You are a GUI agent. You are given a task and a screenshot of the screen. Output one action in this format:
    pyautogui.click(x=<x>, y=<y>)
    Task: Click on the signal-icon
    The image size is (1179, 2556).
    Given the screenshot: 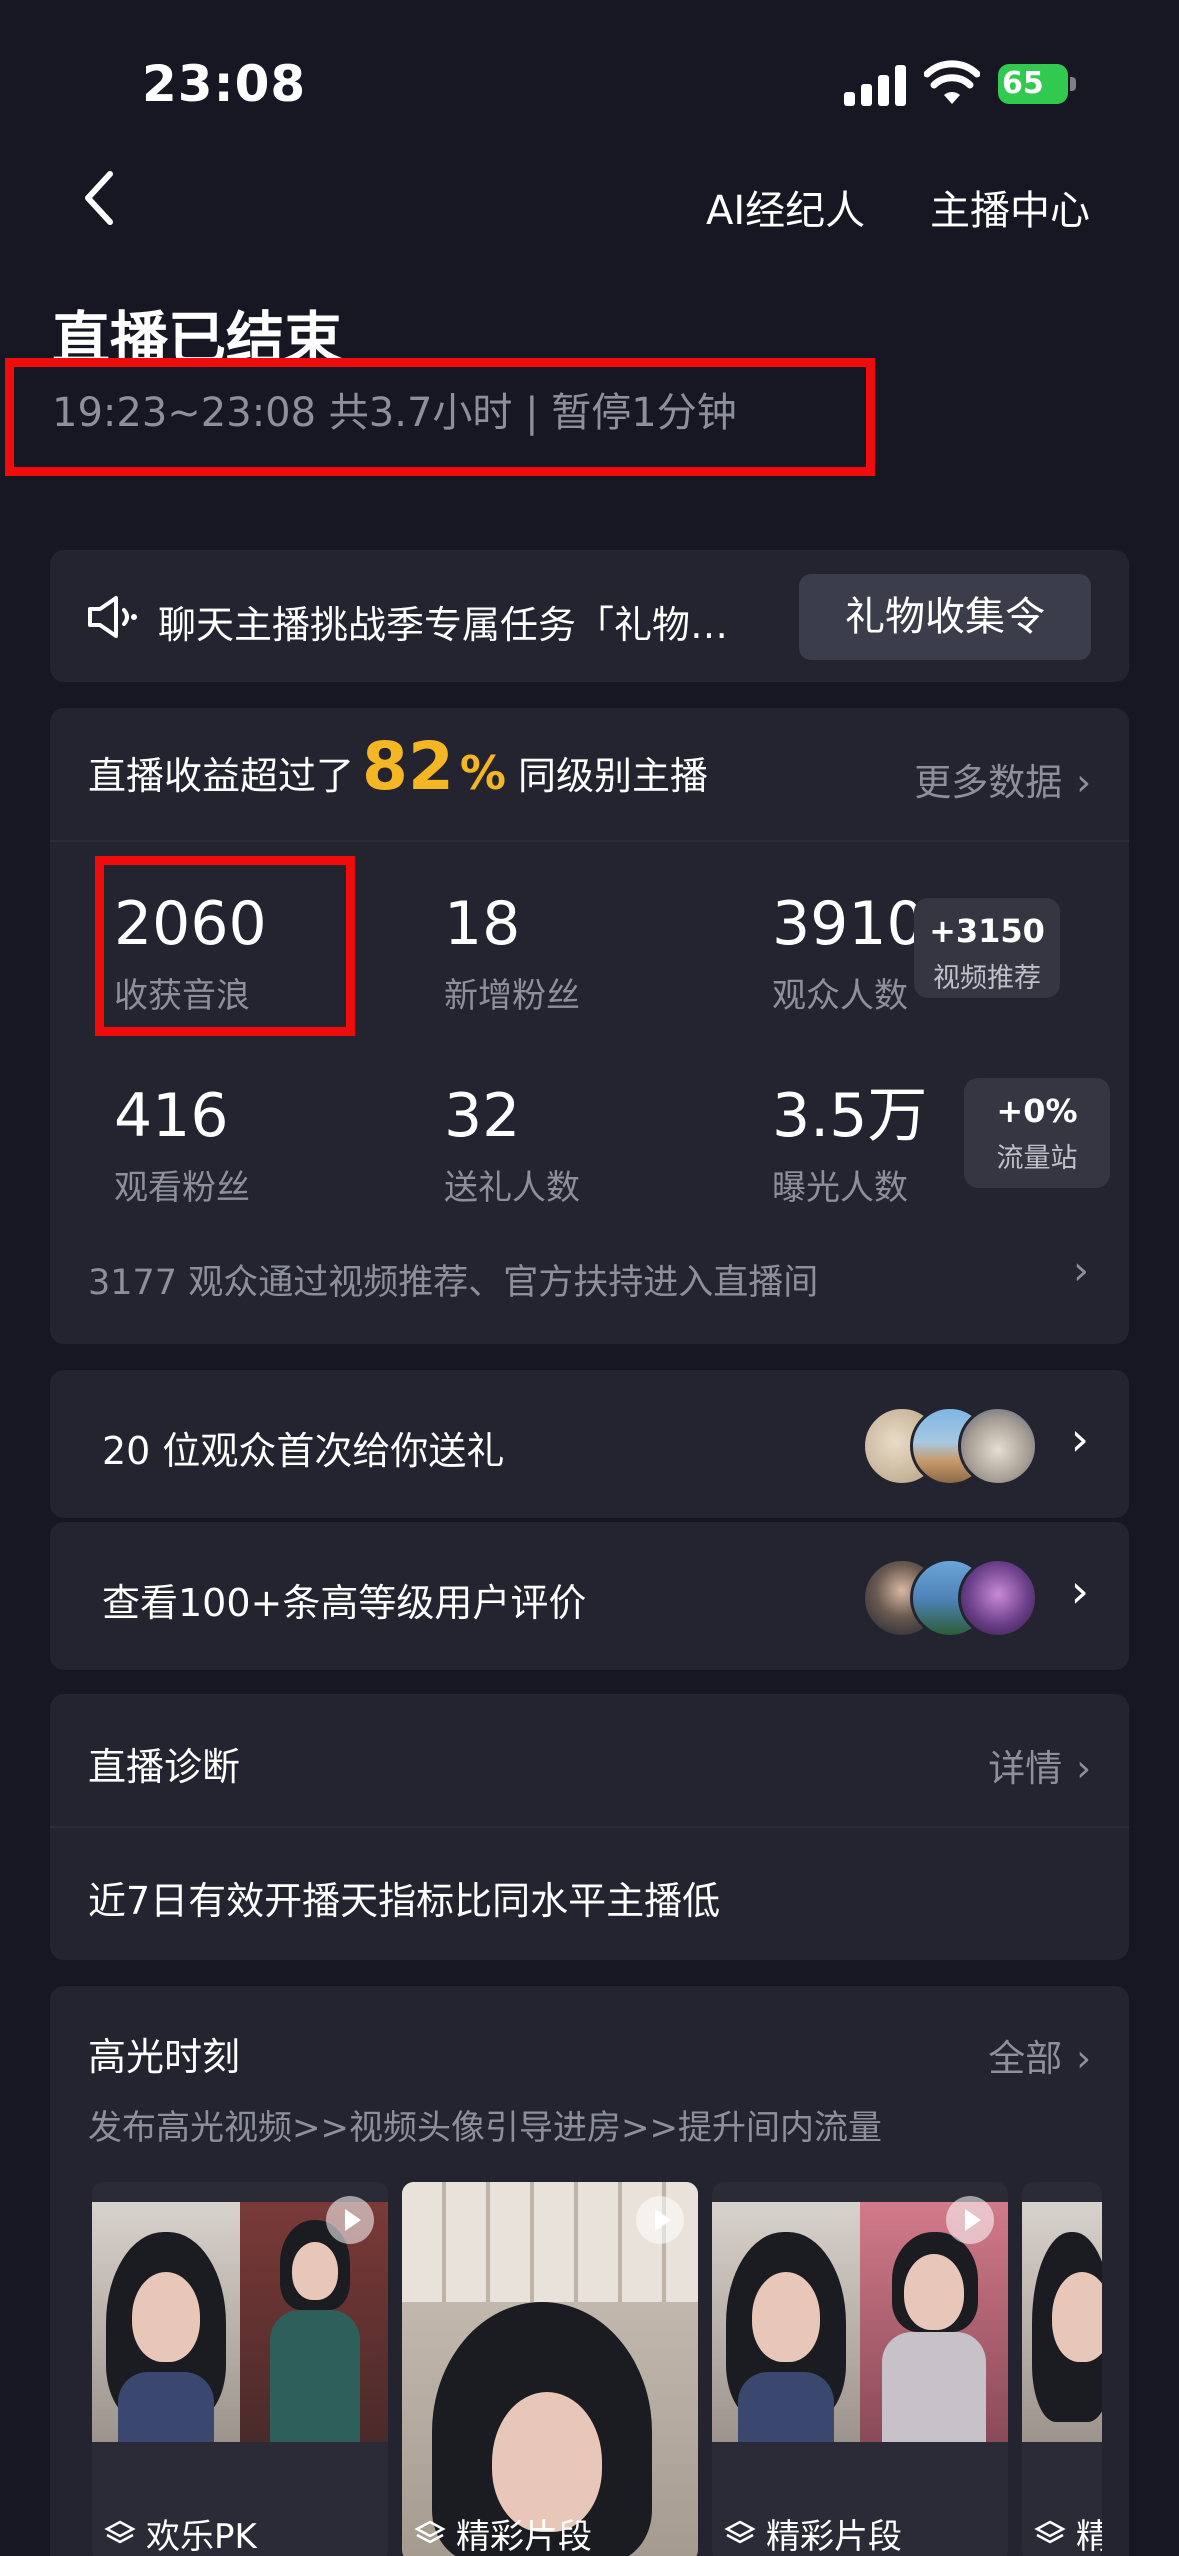 What is the action you would take?
    pyautogui.click(x=875, y=84)
    